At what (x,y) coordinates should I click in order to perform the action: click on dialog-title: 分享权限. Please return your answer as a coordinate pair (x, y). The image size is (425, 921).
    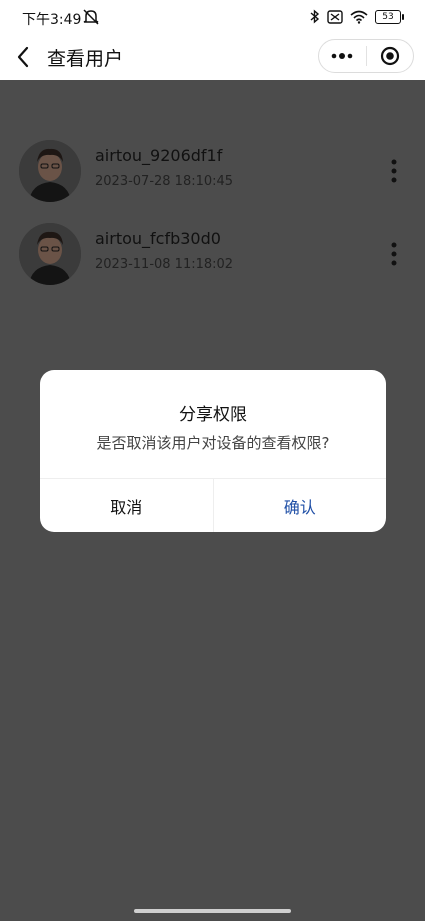
    Looking at the image, I should click on (213, 415).